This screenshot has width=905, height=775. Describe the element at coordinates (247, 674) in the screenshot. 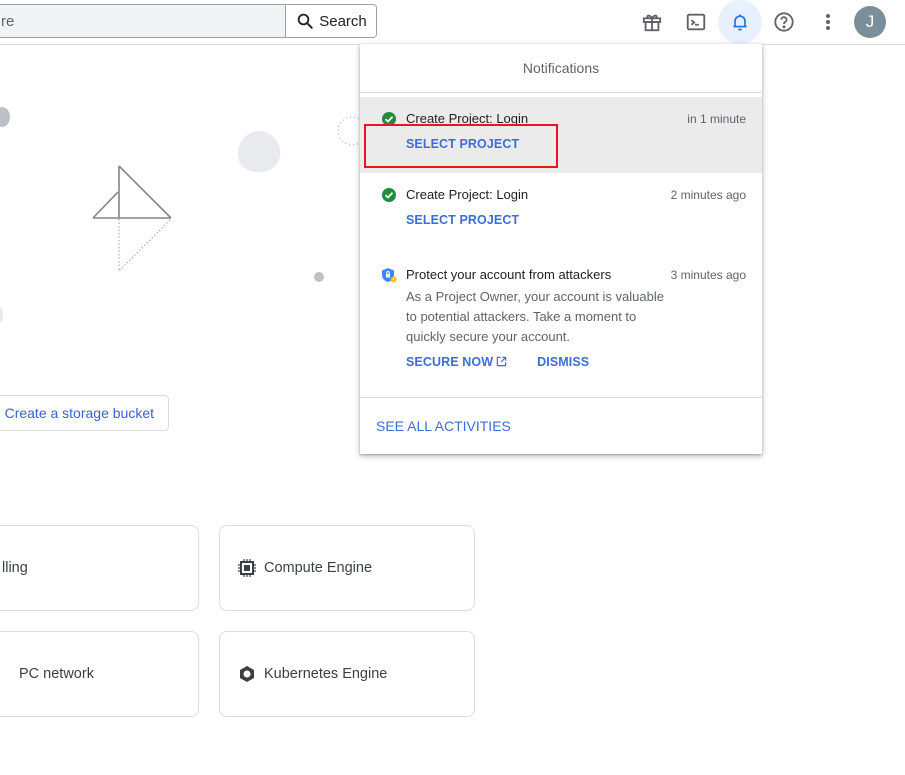

I see `kubernetes-hex-icon` at that location.